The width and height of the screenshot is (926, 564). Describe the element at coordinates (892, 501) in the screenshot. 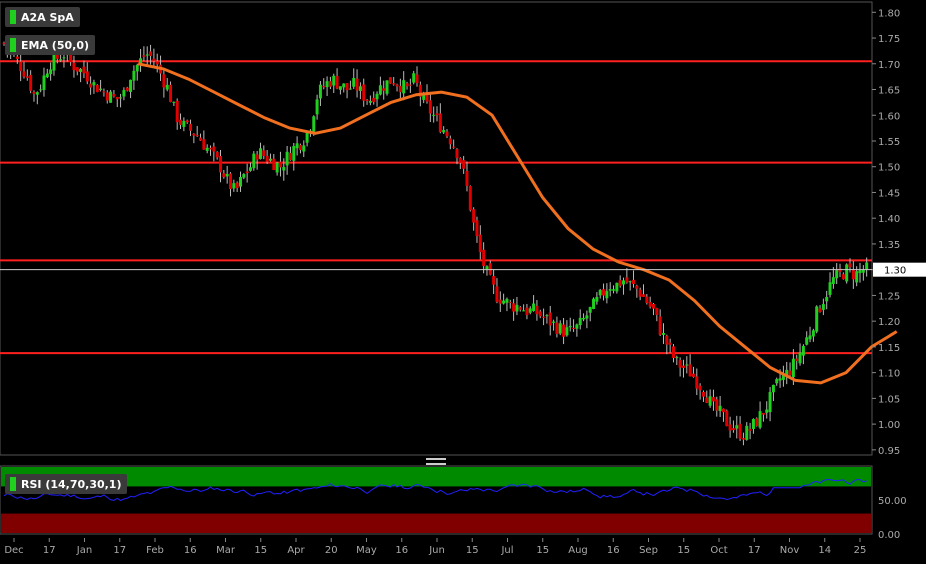

I see `rsi-y-tick-label: 50.00` at that location.